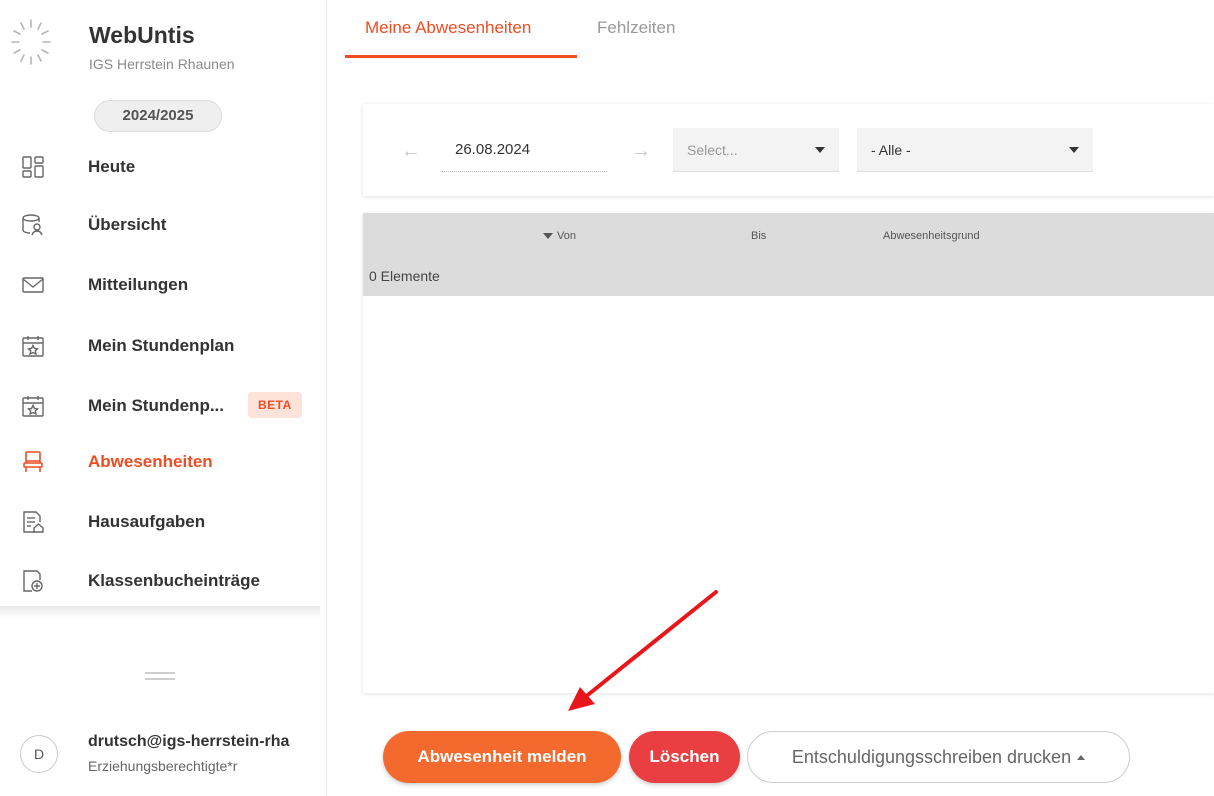  What do you see at coordinates (147, 521) in the screenshot?
I see `sidebar-item-label: Hausaufgaben` at bounding box center [147, 521].